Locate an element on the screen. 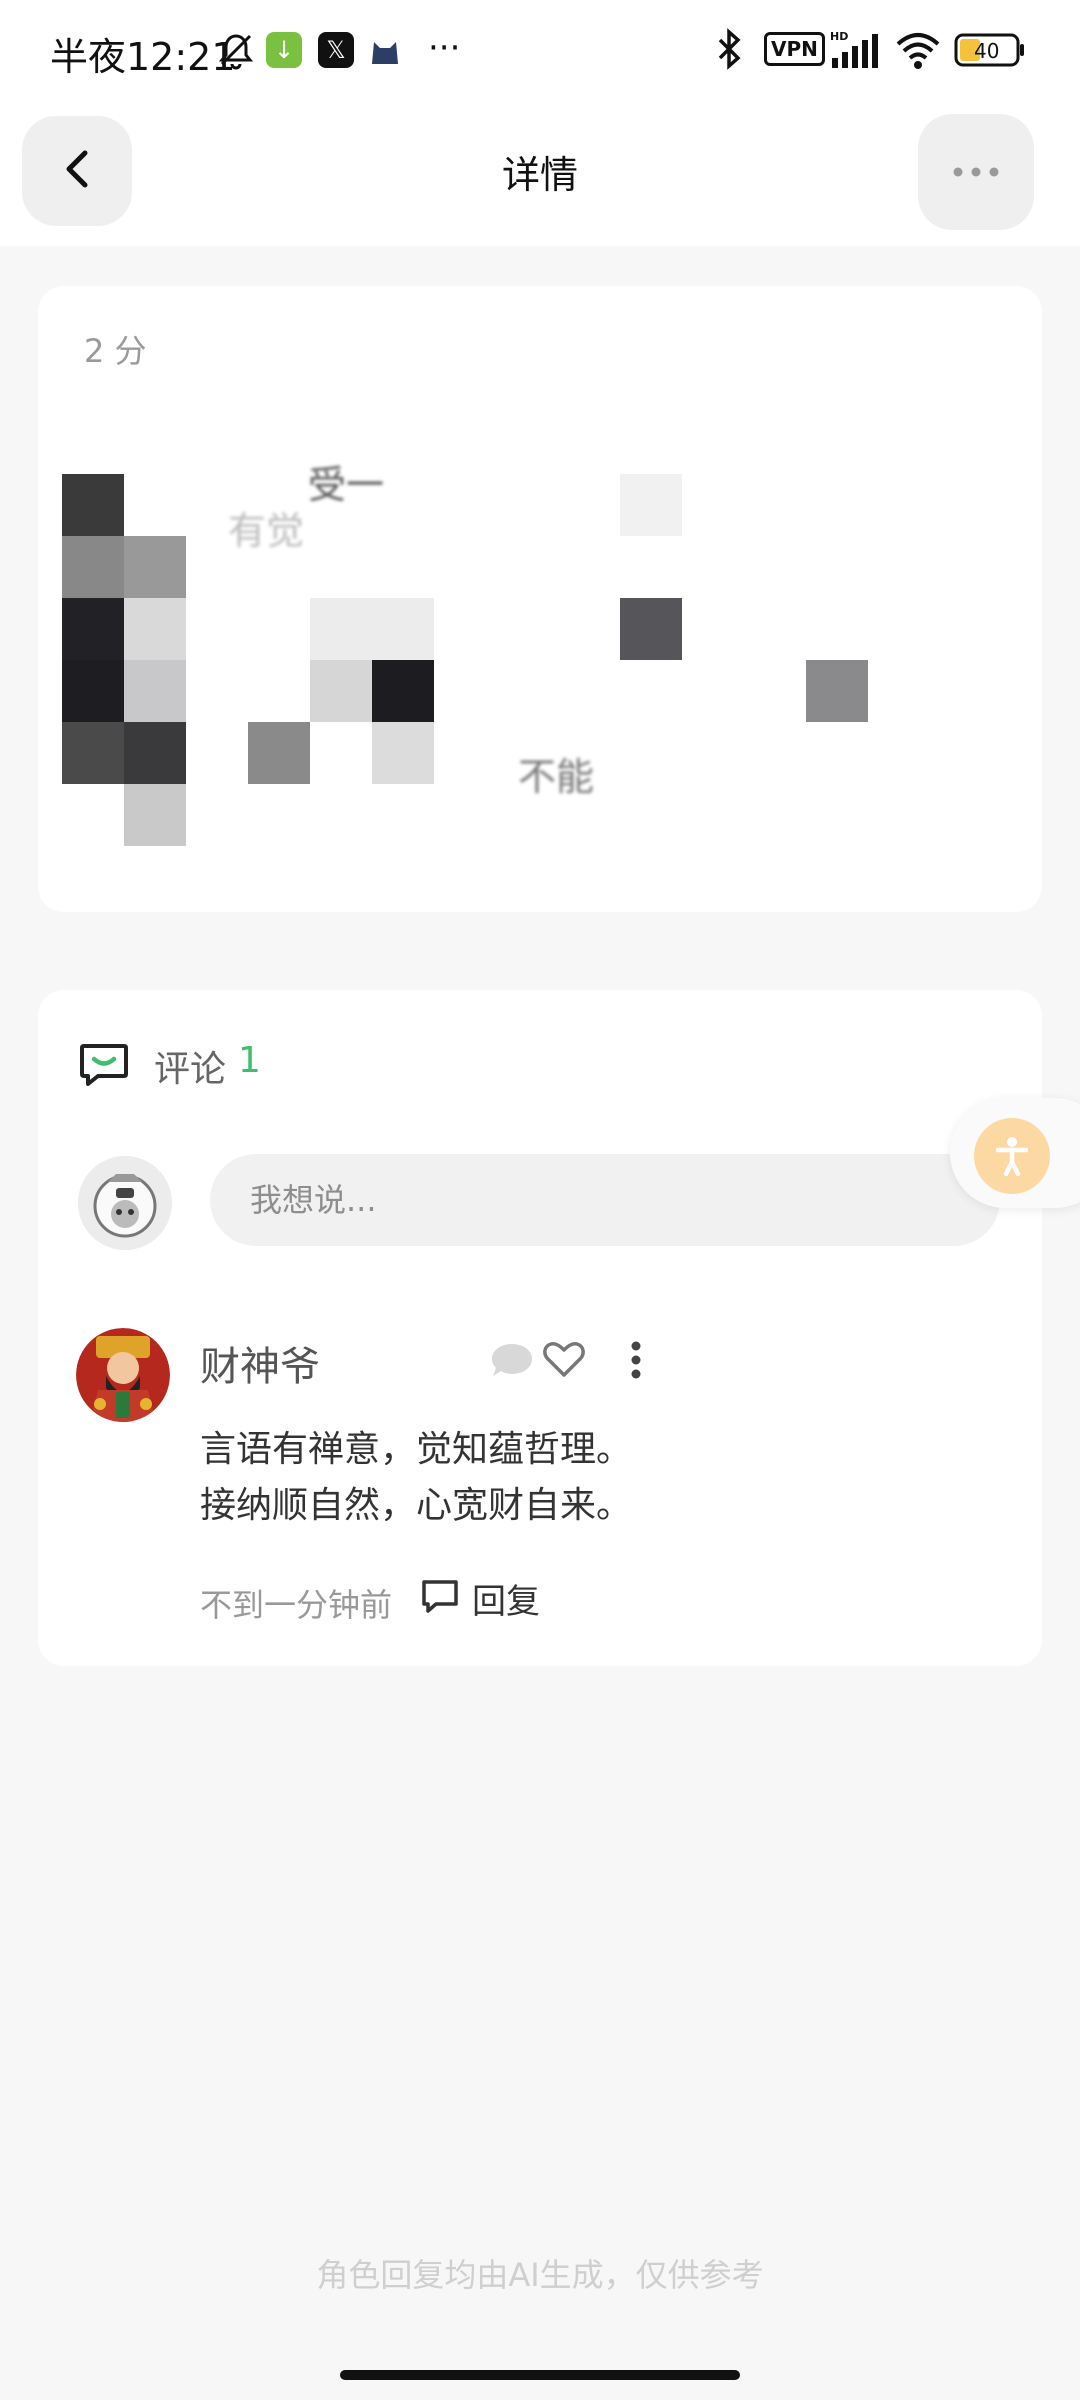  bluetooth-icon is located at coordinates (729, 51).